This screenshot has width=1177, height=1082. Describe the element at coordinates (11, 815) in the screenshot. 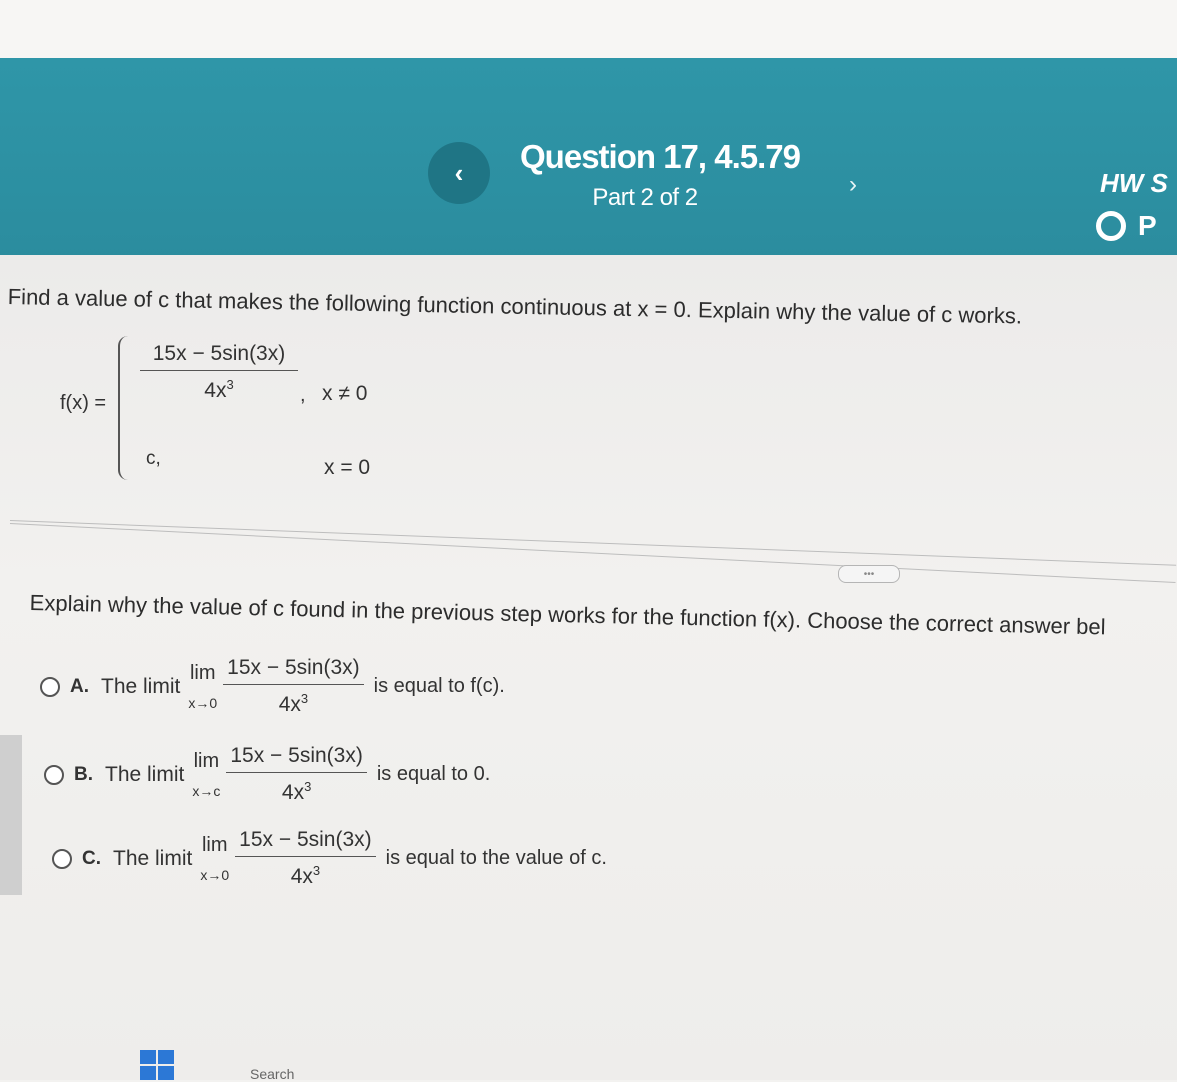

I see `side-panel-tab` at that location.